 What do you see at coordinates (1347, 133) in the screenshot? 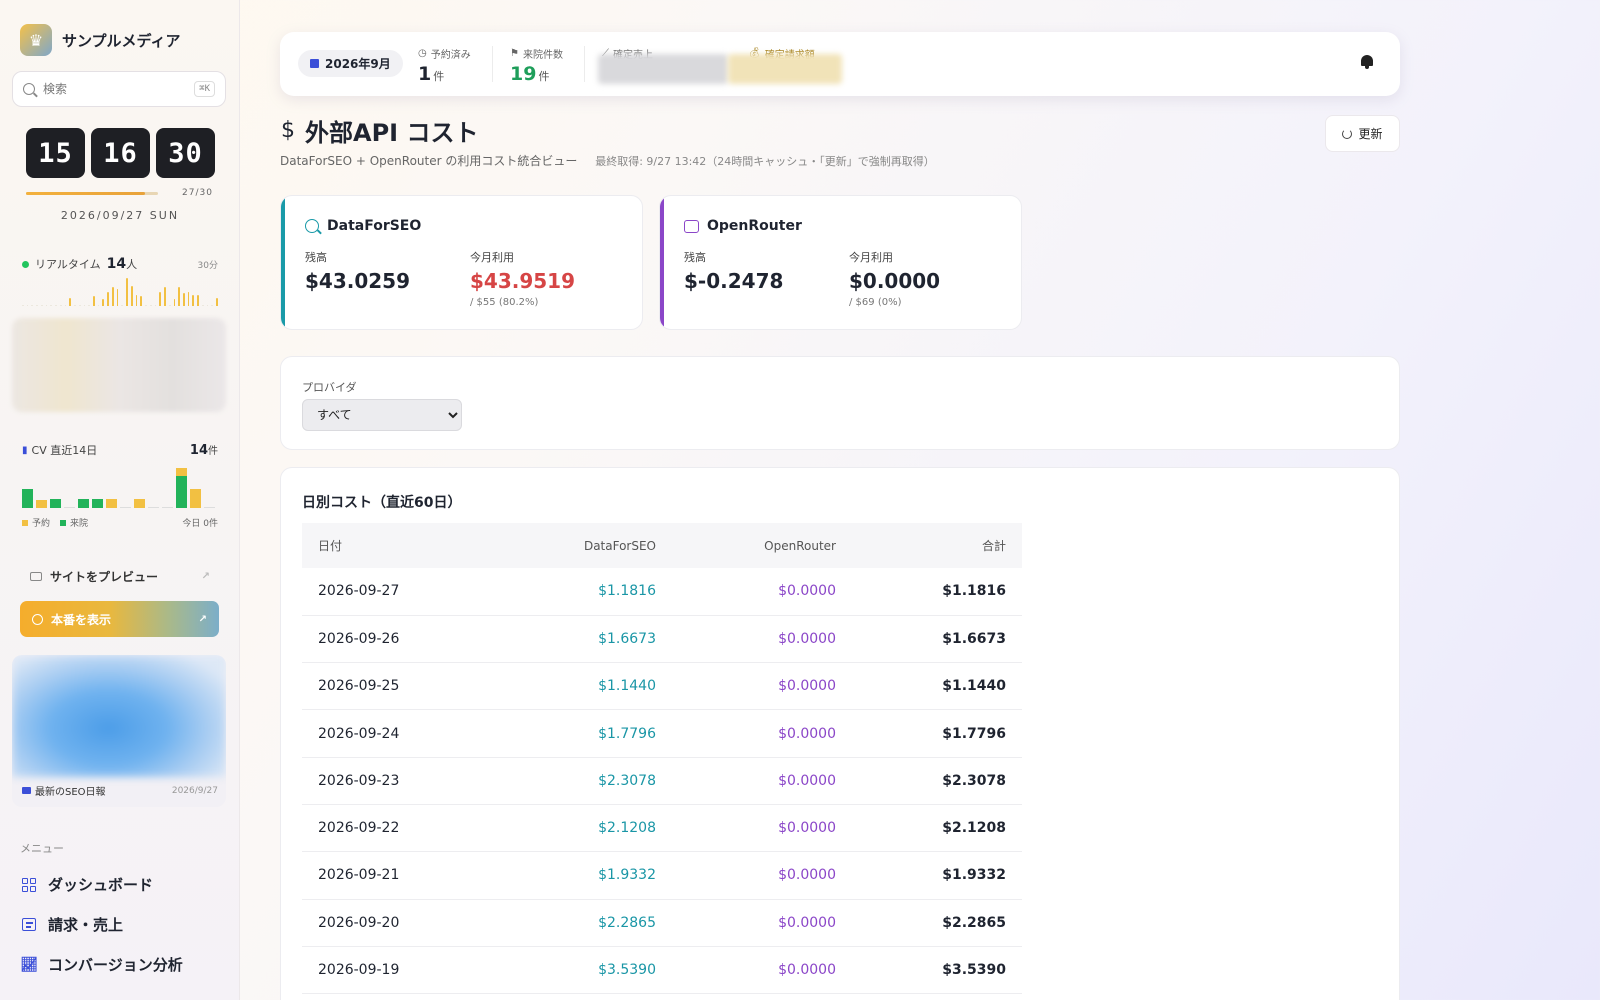
I see `refresh-icon` at bounding box center [1347, 133].